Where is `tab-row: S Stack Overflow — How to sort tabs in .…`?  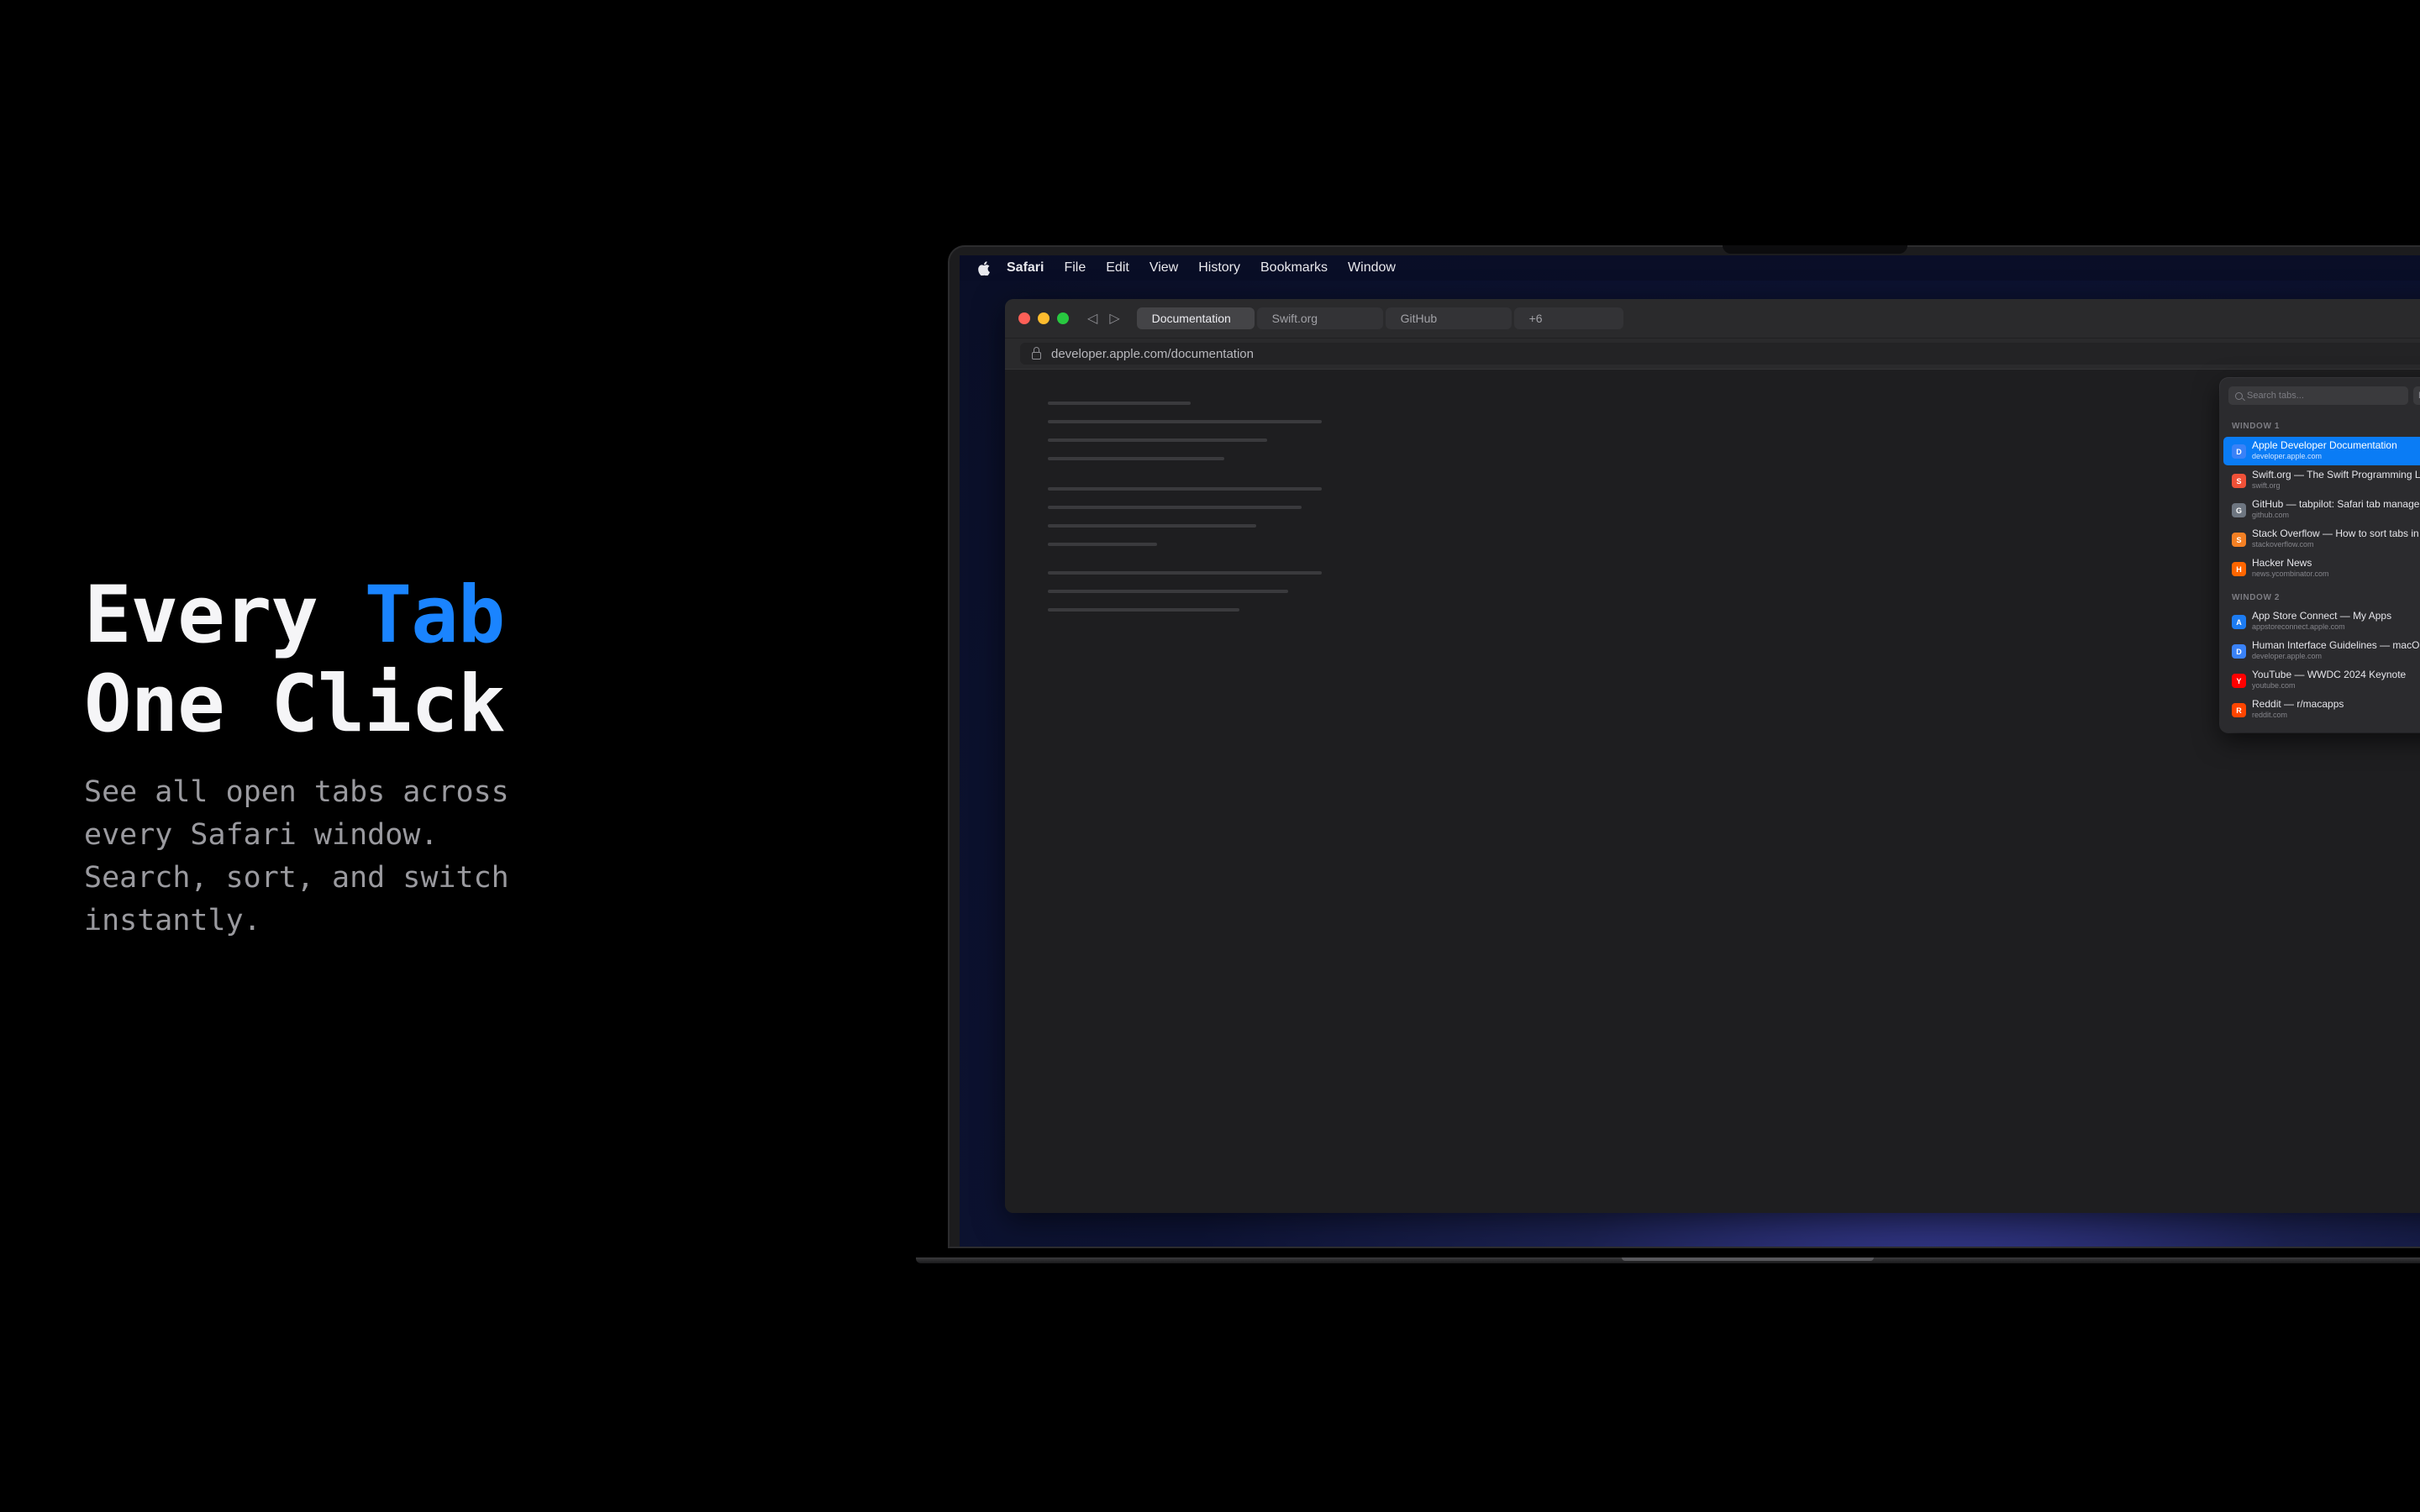
tab-row: S Stack Overflow — How to sort tabs in .… is located at coordinates (2322, 539).